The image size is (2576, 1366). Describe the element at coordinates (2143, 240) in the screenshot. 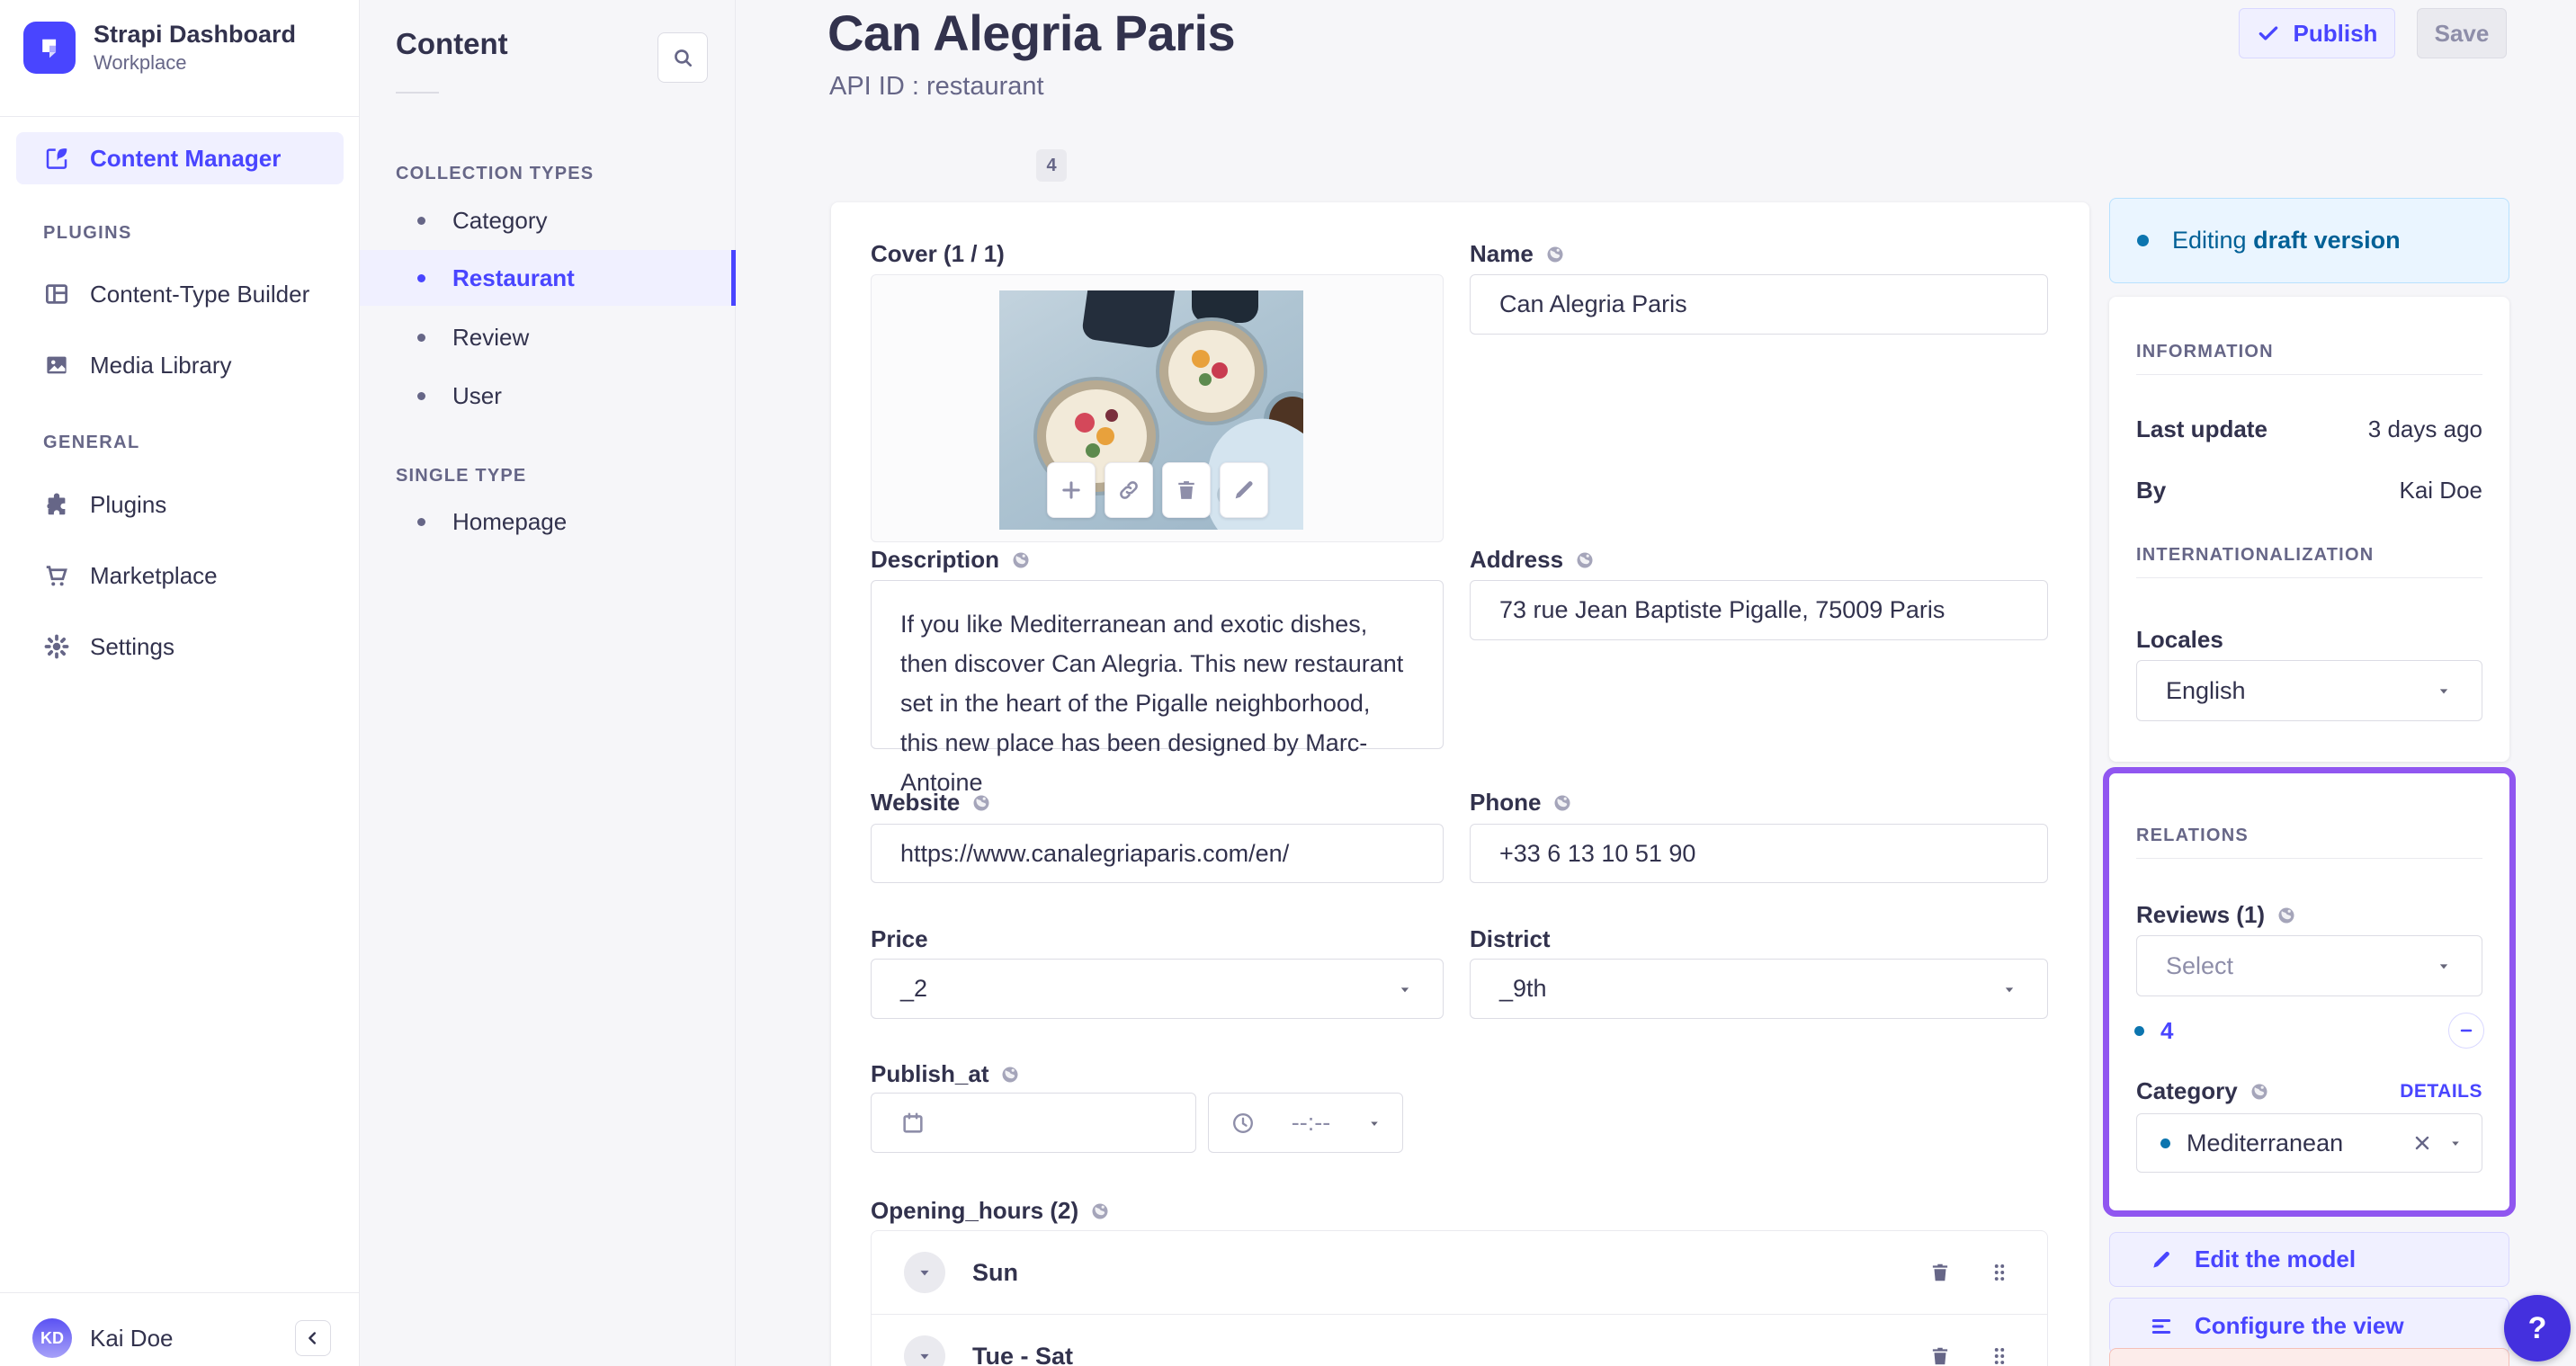

I see `status-dot-icon` at that location.